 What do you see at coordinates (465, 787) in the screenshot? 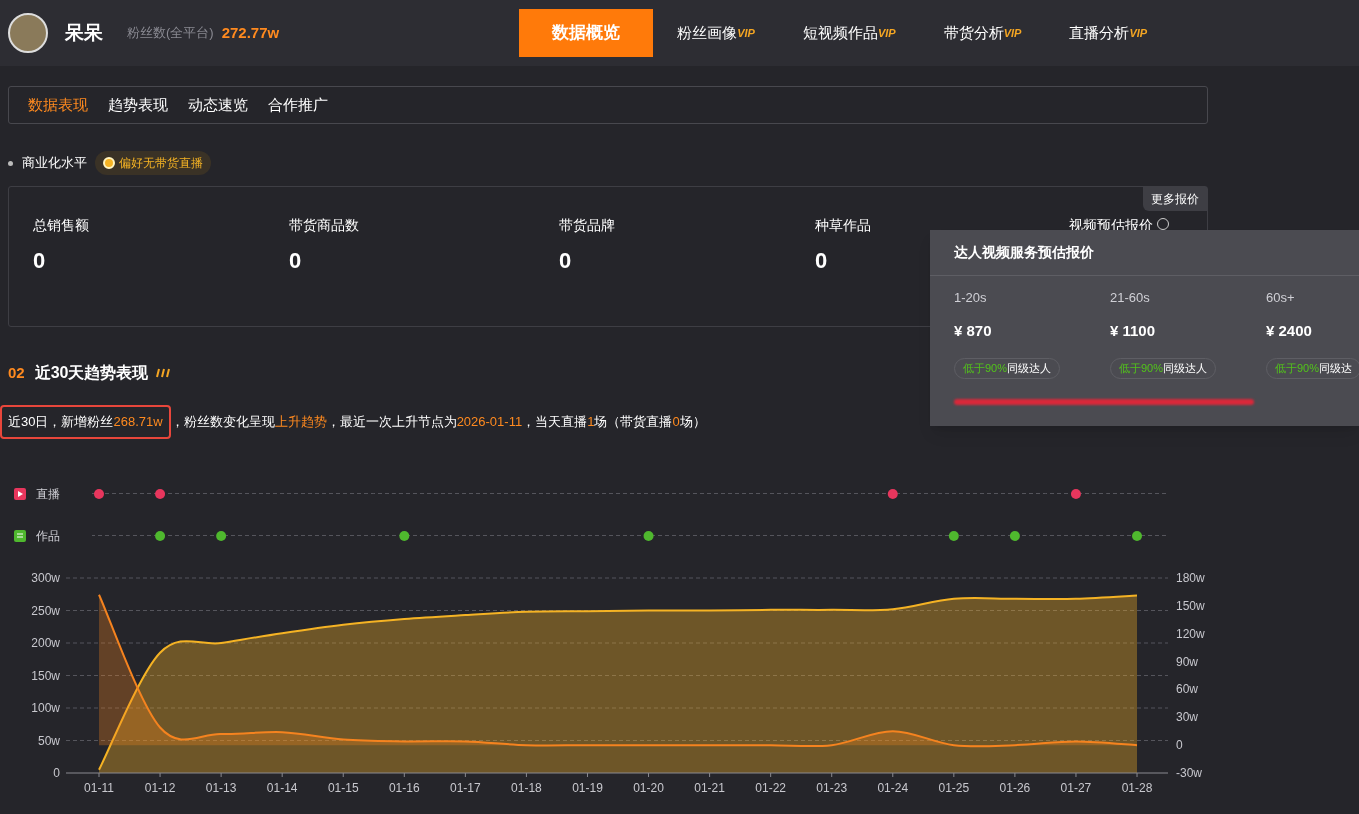
I see `axis-tick-label: 01-17` at bounding box center [465, 787].